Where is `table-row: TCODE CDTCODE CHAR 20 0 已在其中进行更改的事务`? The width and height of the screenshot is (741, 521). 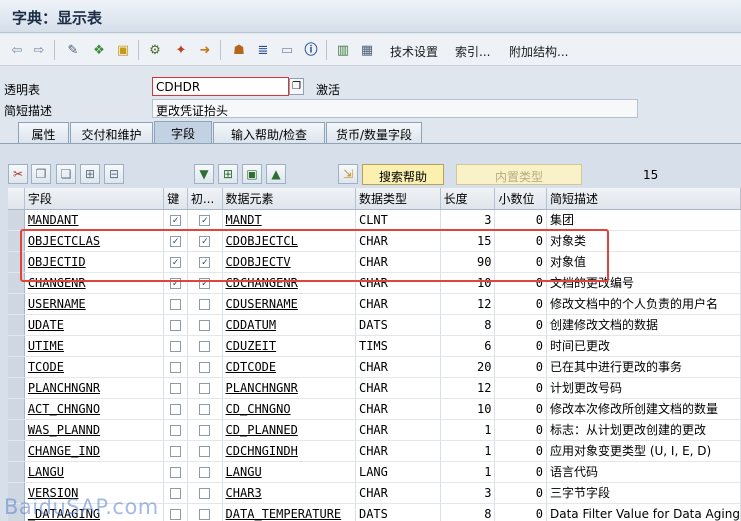
table-row: TCODE CDTCODE CHAR 20 0 已在其中进行更改的事务 is located at coordinates (374, 367).